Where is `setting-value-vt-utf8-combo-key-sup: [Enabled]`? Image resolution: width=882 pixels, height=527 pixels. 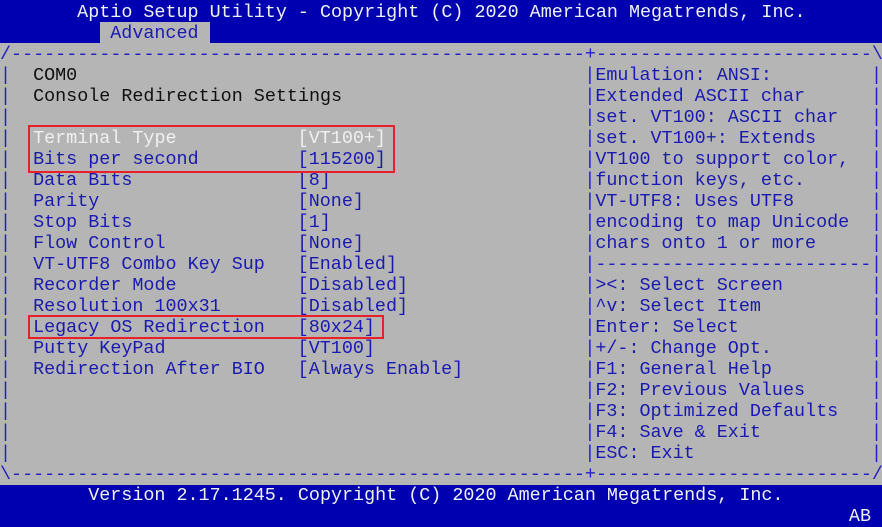 setting-value-vt-utf8-combo-key-sup: [Enabled] is located at coordinates (347, 264).